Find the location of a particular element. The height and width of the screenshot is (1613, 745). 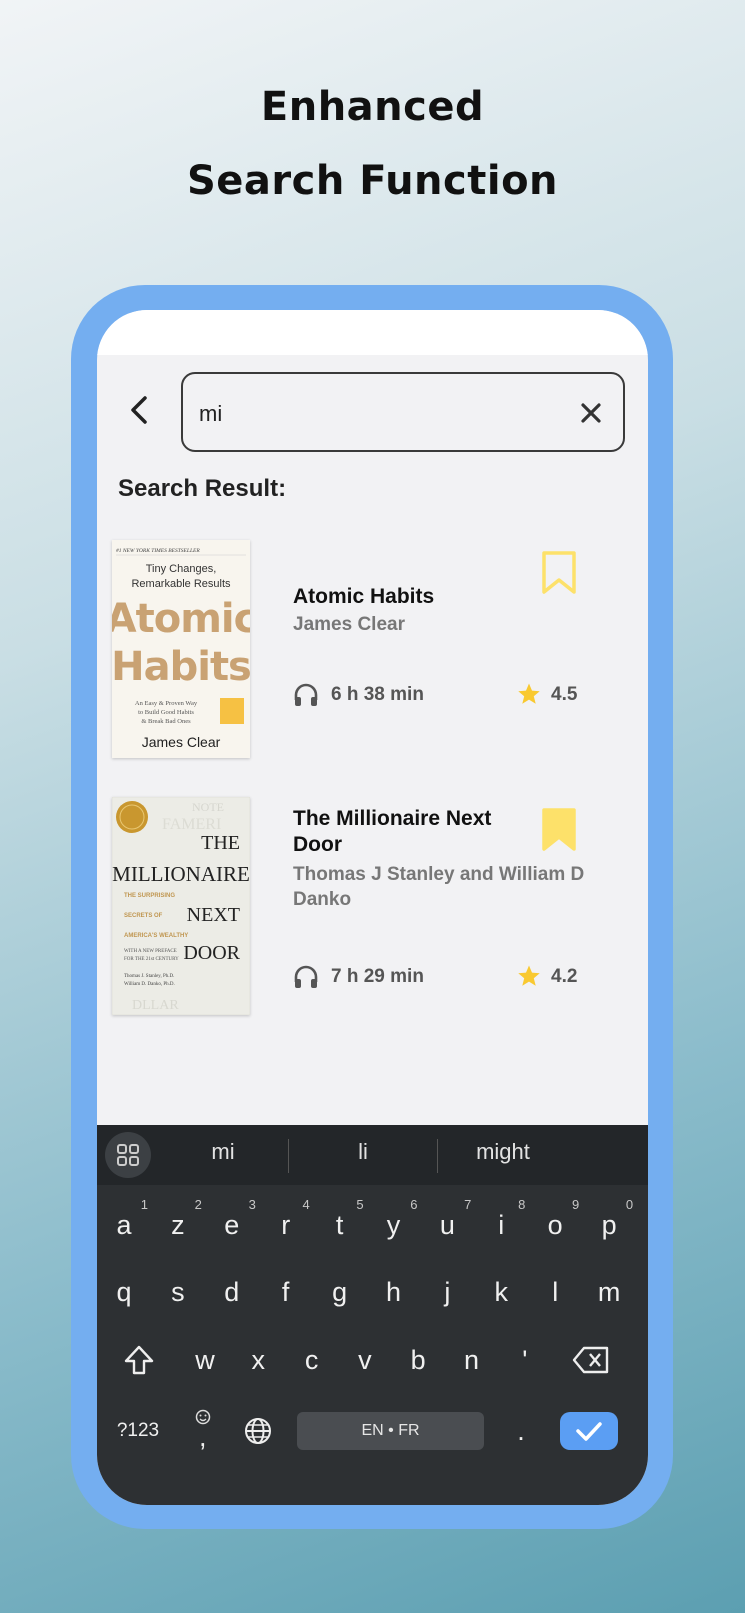

cover-title-door: DOOR is located at coordinates (211, 953).